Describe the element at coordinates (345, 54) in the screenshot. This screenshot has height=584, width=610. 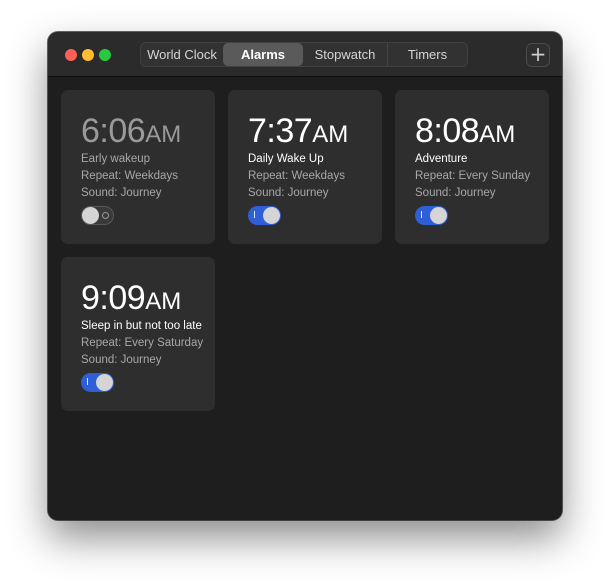
I see `tab-stopwatch: Stopwatch` at that location.